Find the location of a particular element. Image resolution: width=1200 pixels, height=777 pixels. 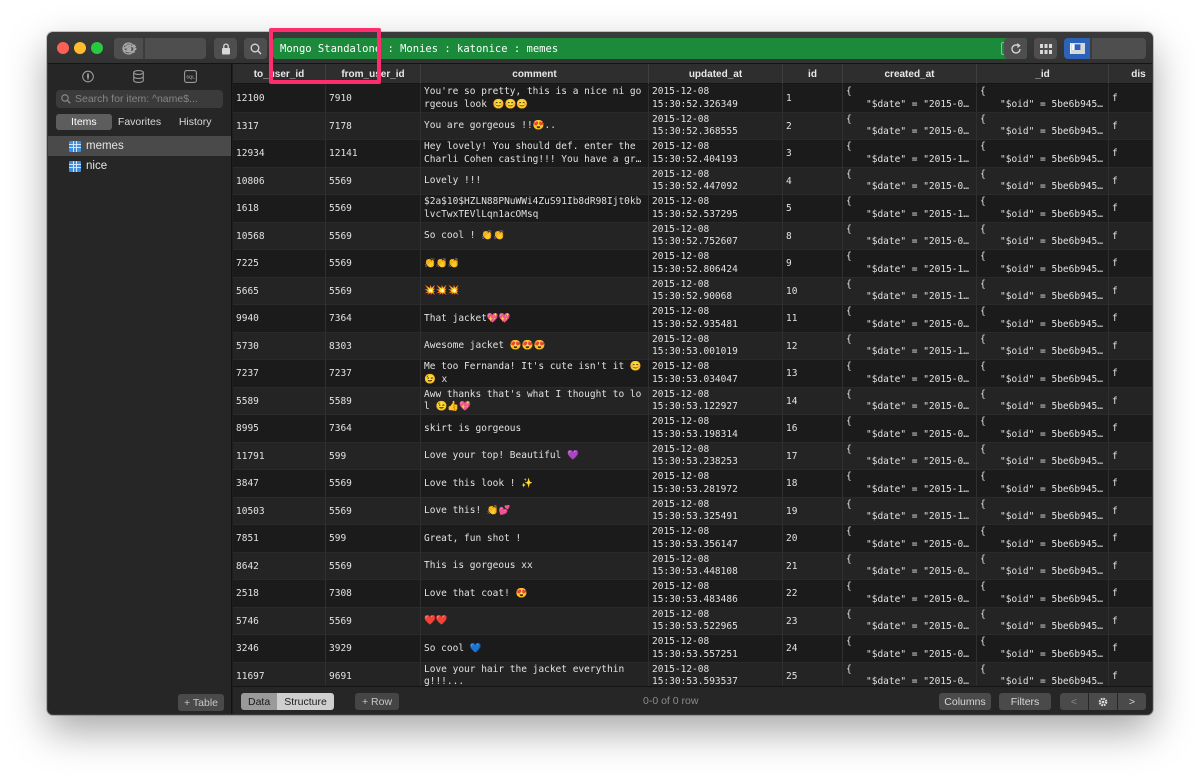

cell-to-user-id: 8642 is located at coordinates (279, 566).